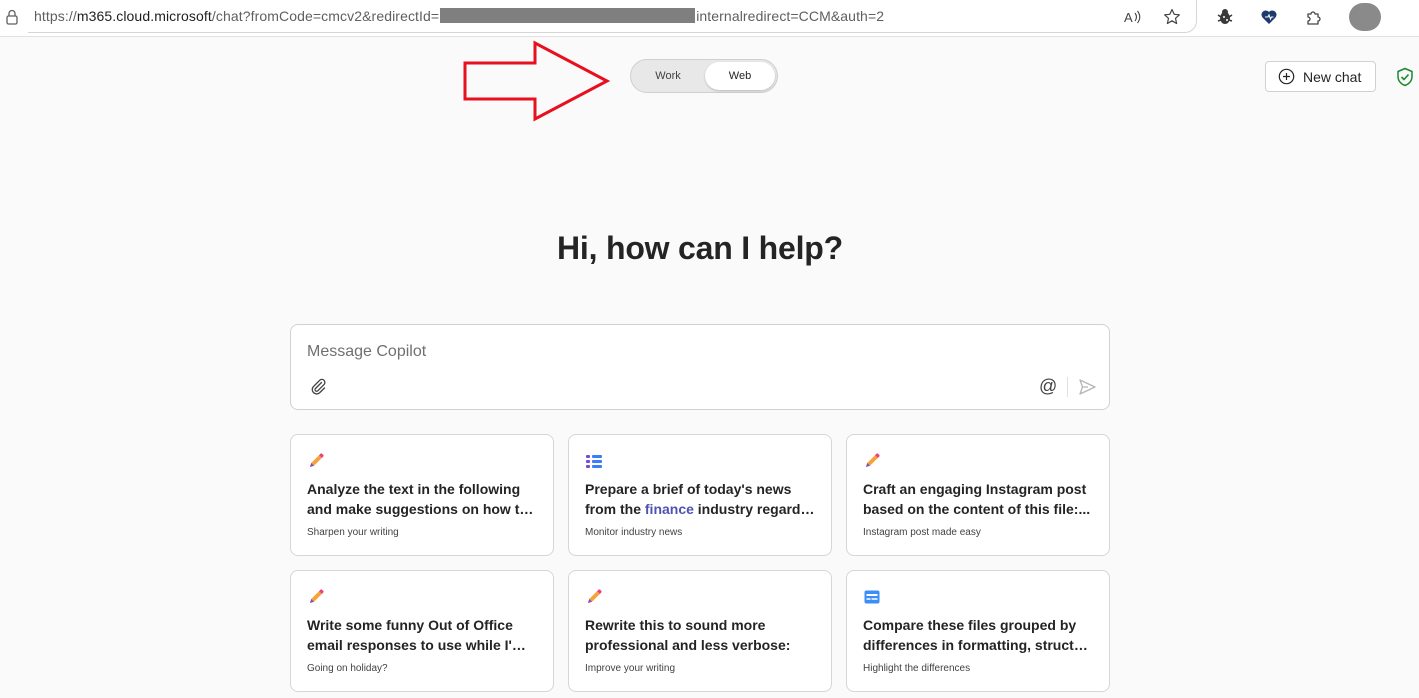 This screenshot has width=1419, height=698. What do you see at coordinates (669, 509) in the screenshot?
I see `highlighted-keyword: finance` at bounding box center [669, 509].